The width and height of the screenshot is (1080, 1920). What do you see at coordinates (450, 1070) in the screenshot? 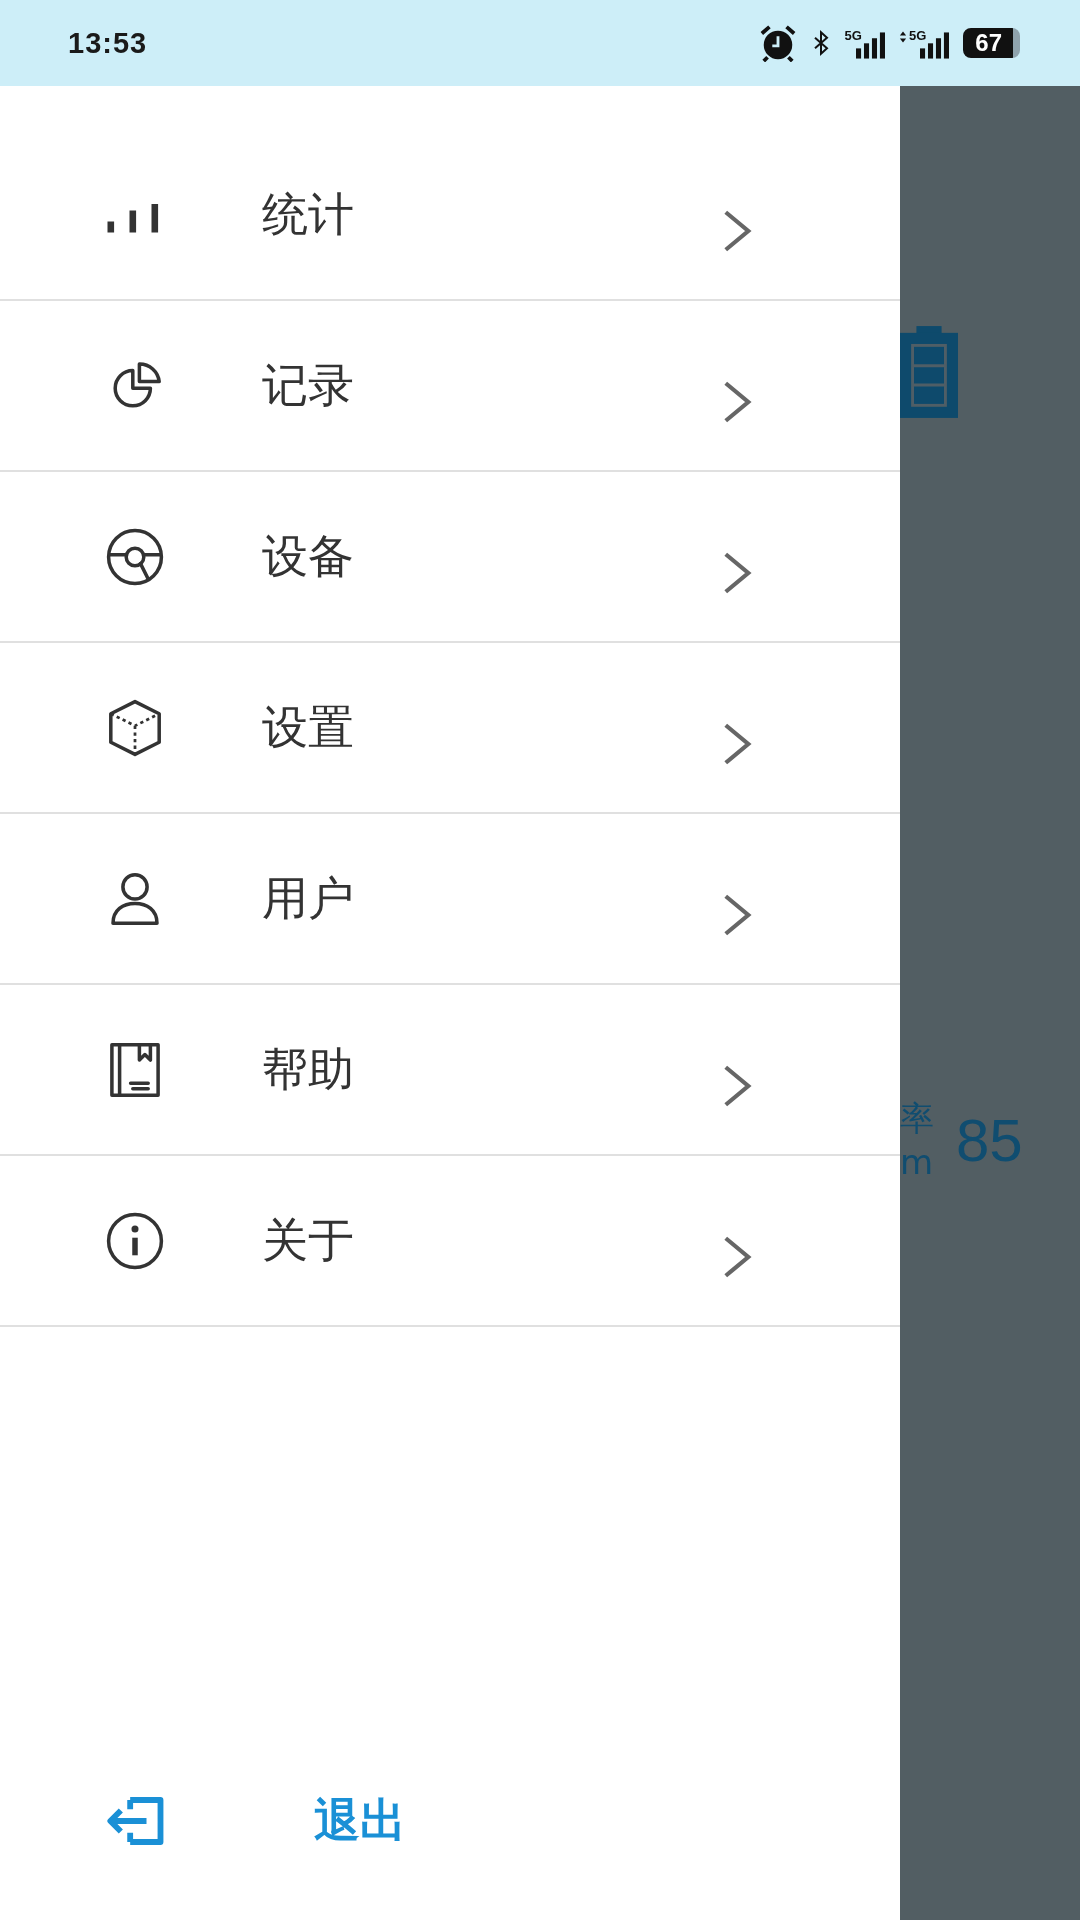
I see `menu-item: 帮助` at bounding box center [450, 1070].